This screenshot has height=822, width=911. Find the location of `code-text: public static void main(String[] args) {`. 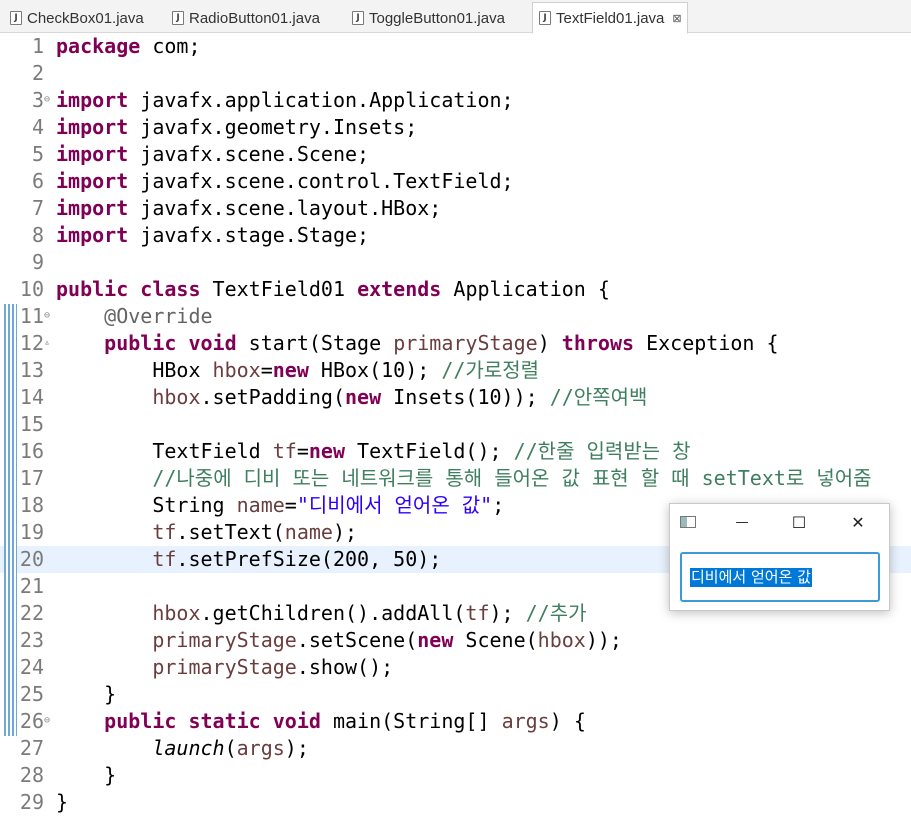

code-text: public static void main(String[] args) { is located at coordinates (321, 721).